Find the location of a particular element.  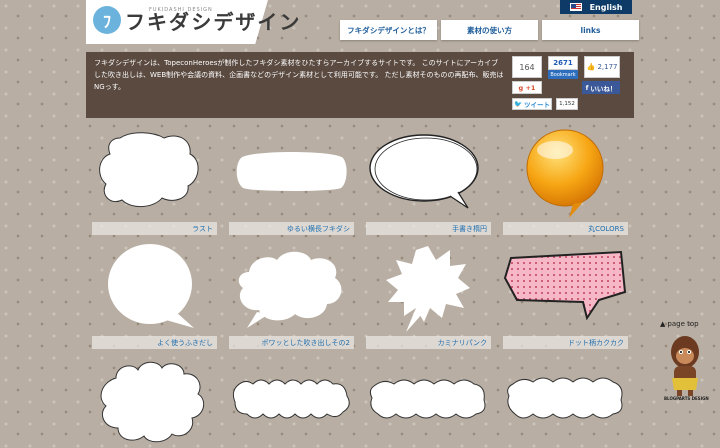

page-top-link: ▲ page top is located at coordinates (679, 324).